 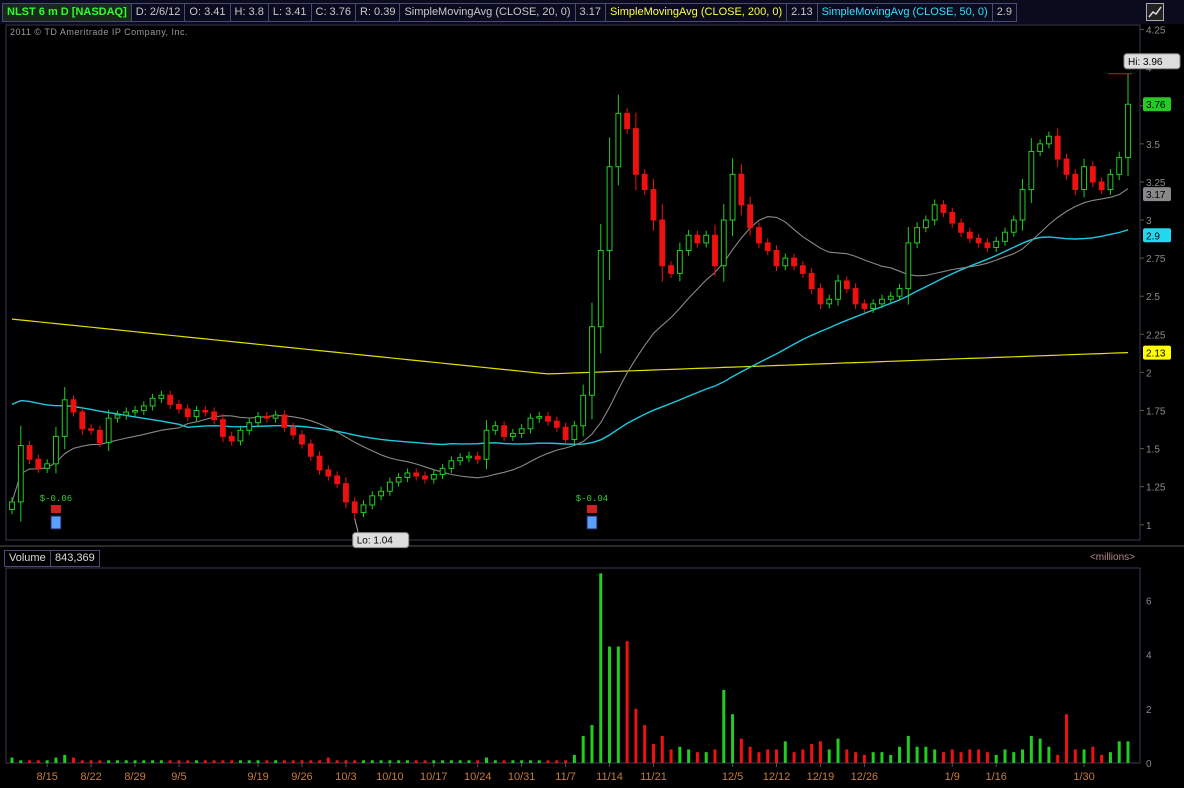 I want to click on sma200-study-label: SimpleMovingAvg (CLOSE, 200, 0), so click(x=696, y=12).